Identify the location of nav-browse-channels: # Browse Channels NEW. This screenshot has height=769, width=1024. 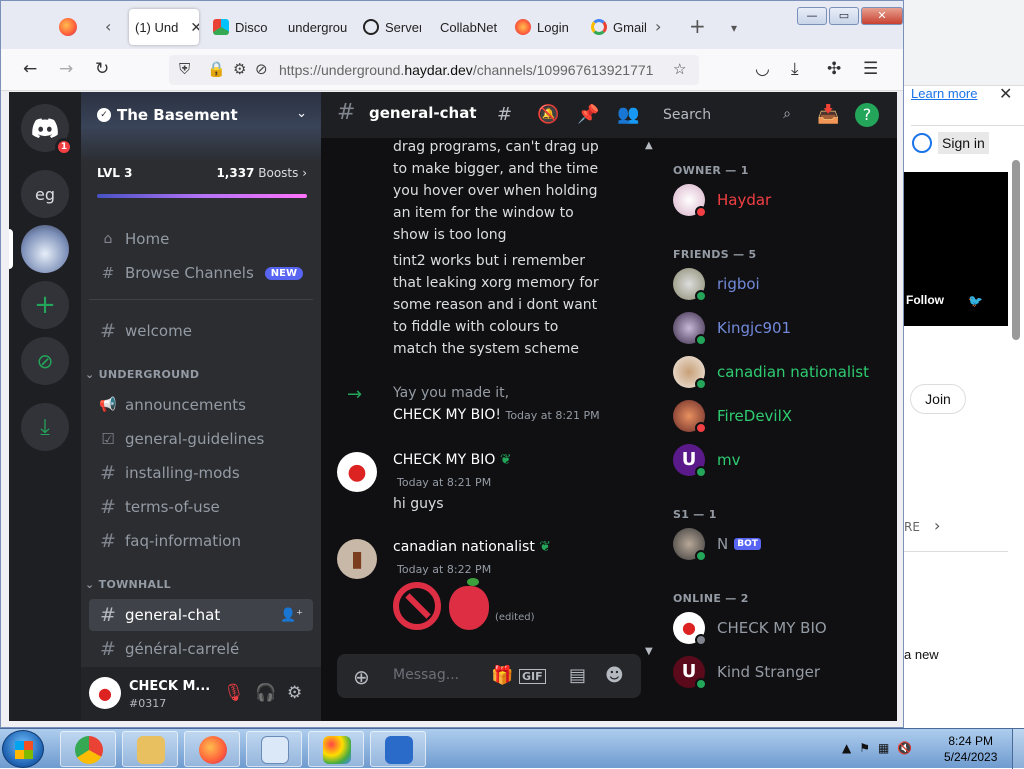
(201, 273).